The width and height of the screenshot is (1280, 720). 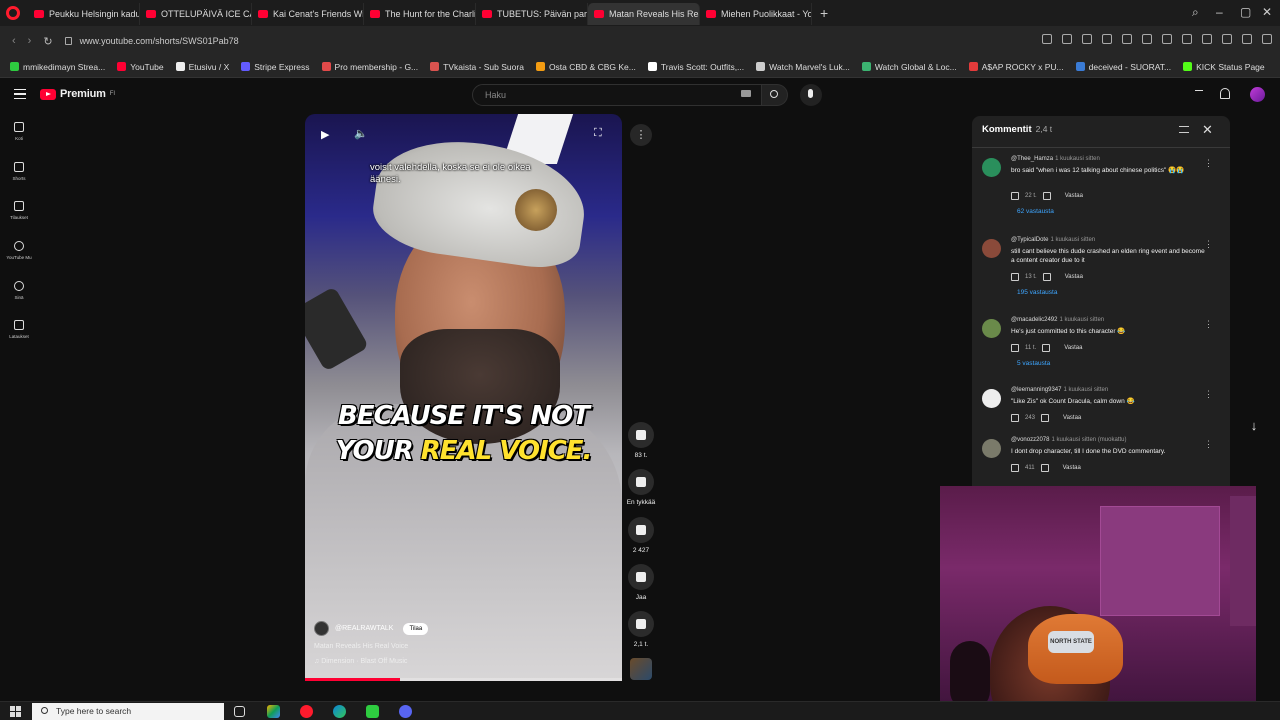 What do you see at coordinates (15, 711) in the screenshot?
I see `windows-start-icon` at bounding box center [15, 711].